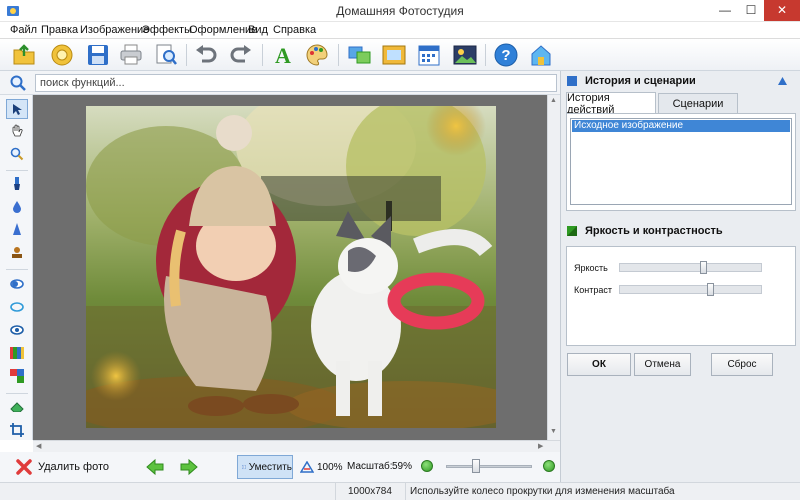 Image resolution: width=800 pixels, height=500 pixels. What do you see at coordinates (258, 30) in the screenshot?
I see `menu-view: Вид` at bounding box center [258, 30].